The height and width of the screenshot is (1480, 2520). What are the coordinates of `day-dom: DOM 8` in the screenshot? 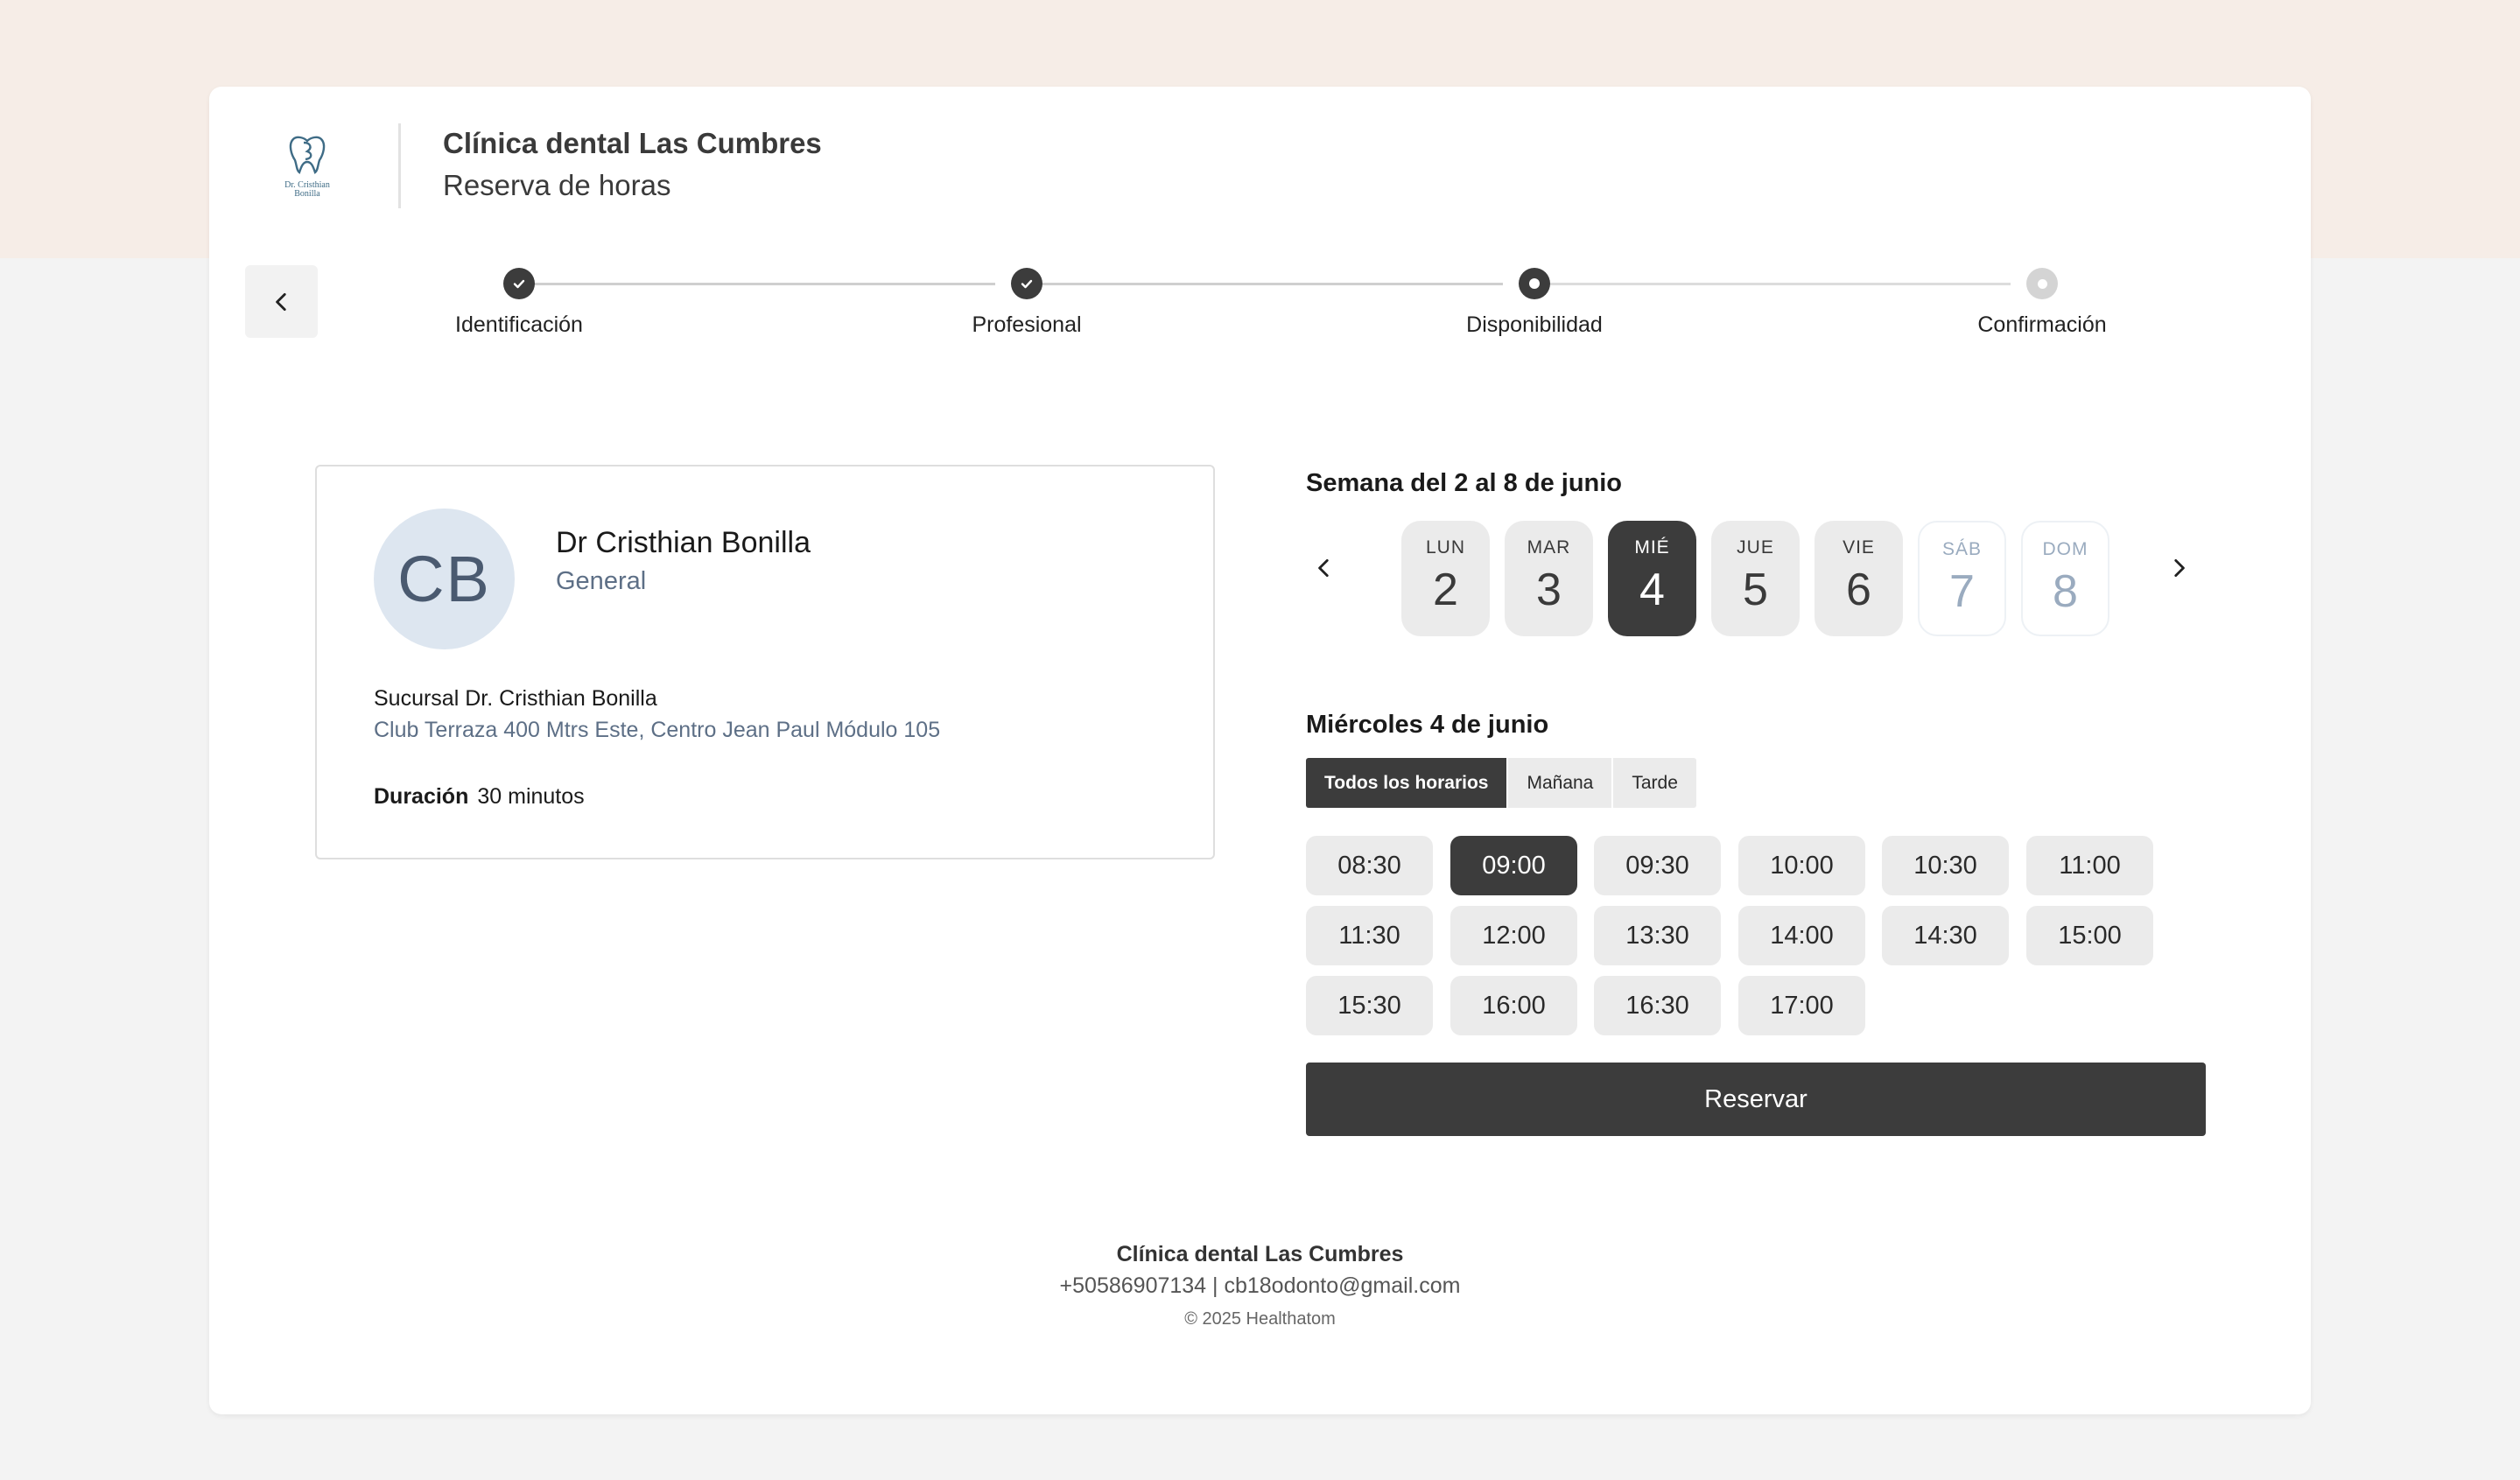 It's located at (2065, 578).